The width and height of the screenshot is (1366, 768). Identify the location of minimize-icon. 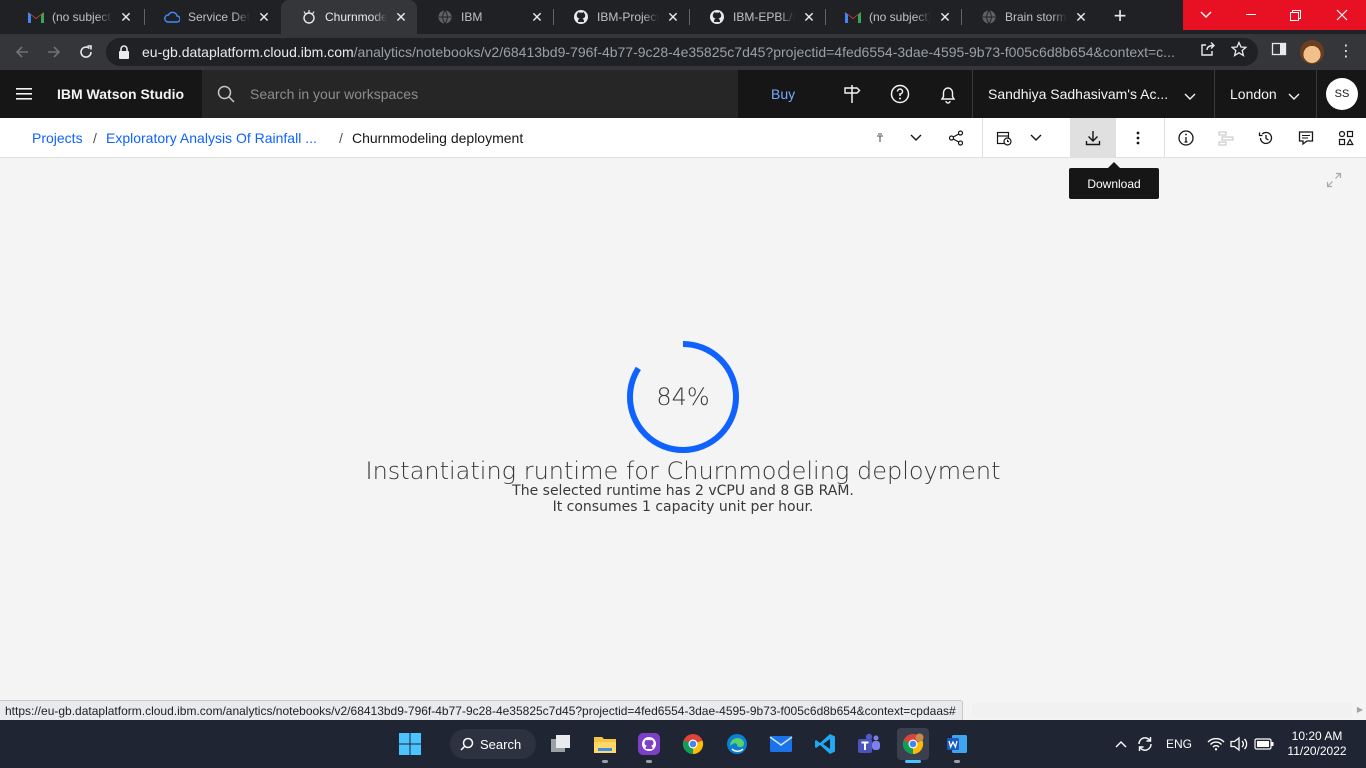
(1250, 15).